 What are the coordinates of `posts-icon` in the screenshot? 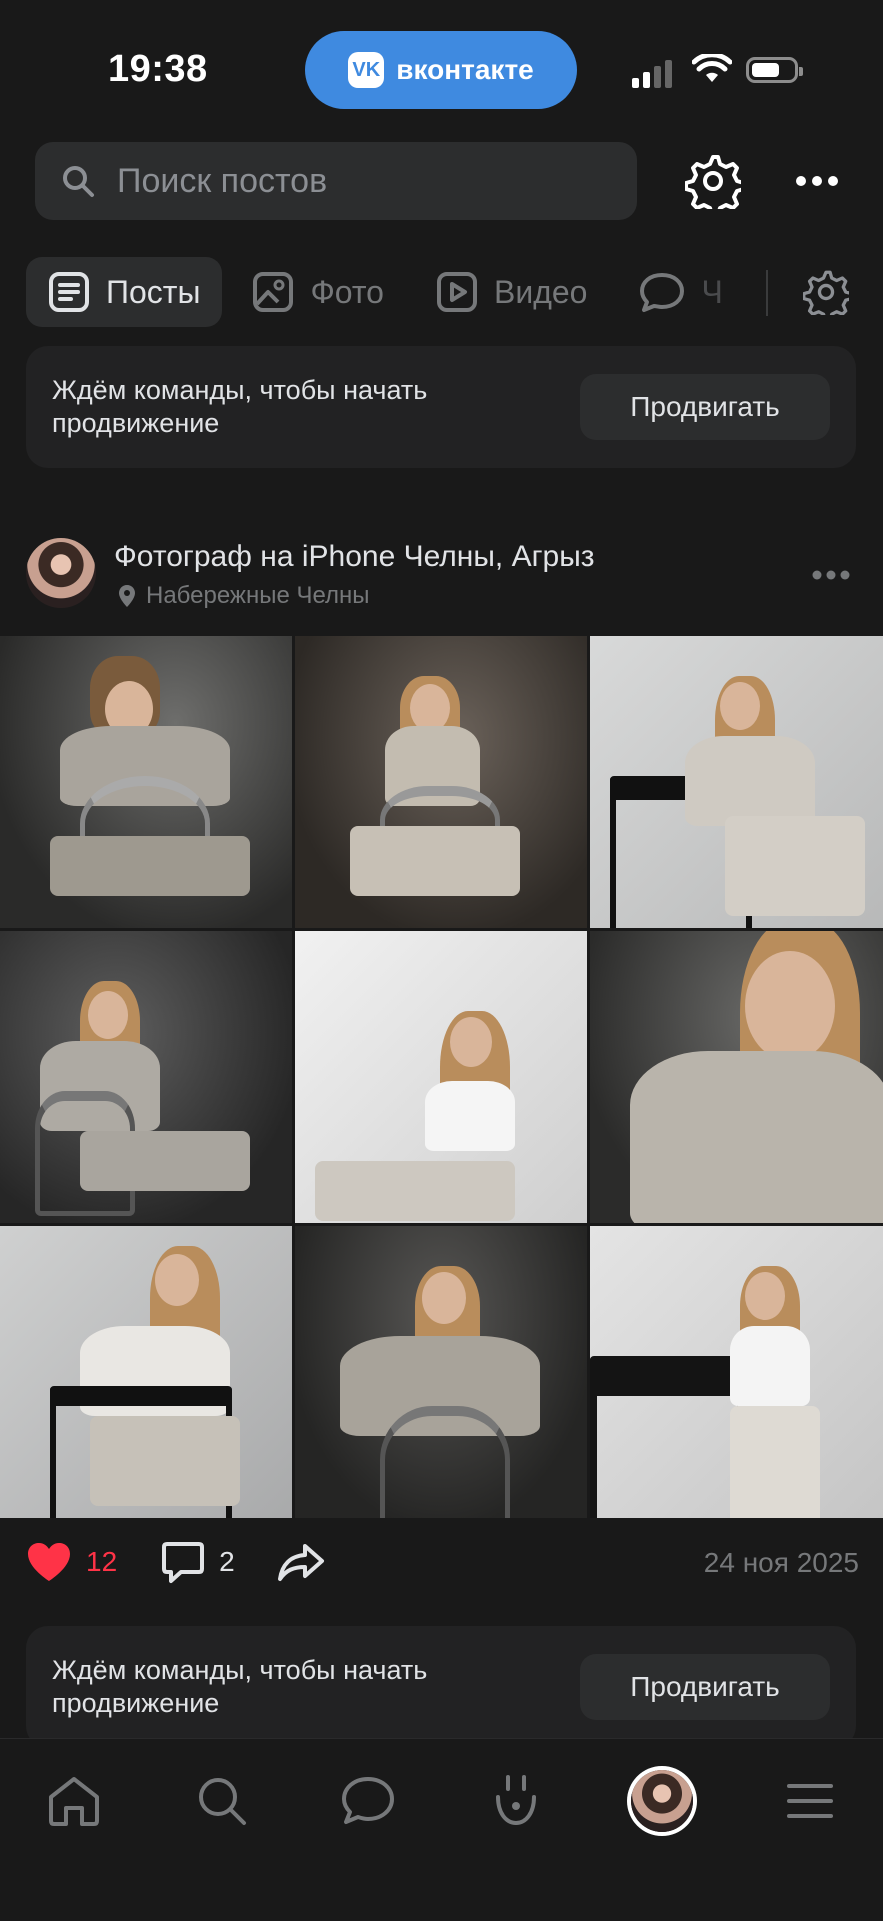 It's located at (69, 292).